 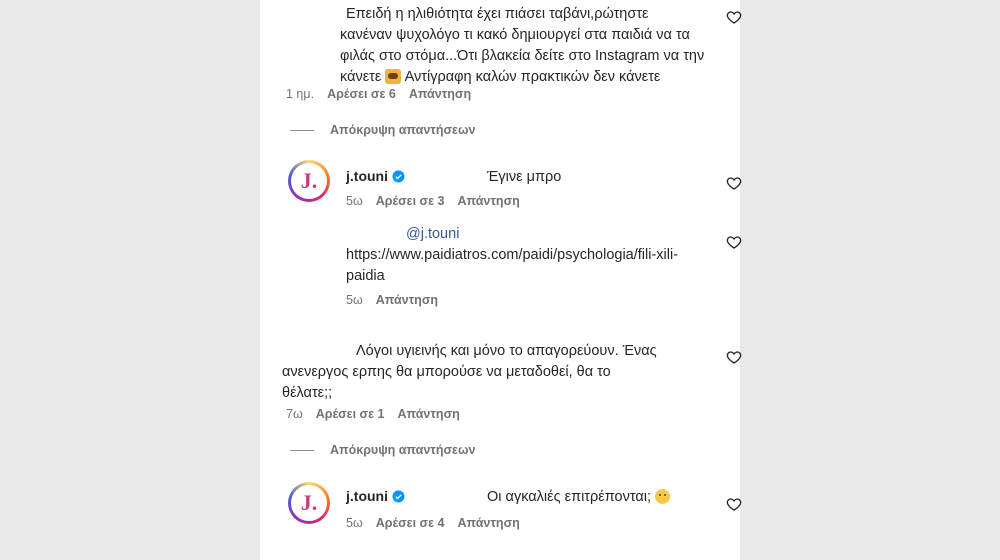 I want to click on likes-count: Αρέσει σε 6, so click(x=361, y=94).